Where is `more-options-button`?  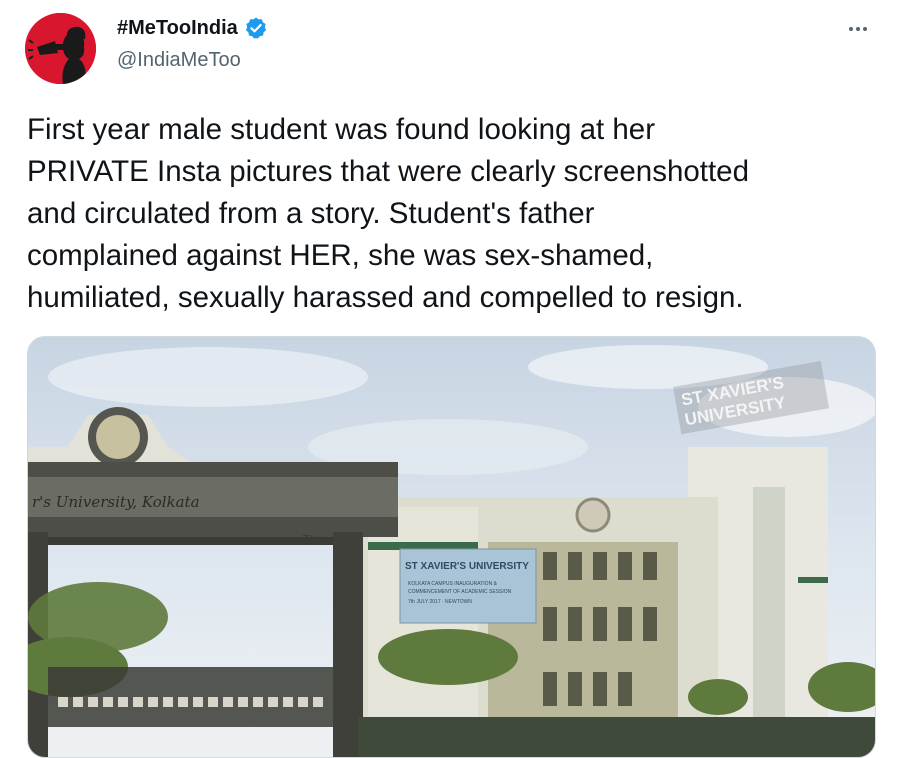
more-options-button is located at coordinates (858, 29).